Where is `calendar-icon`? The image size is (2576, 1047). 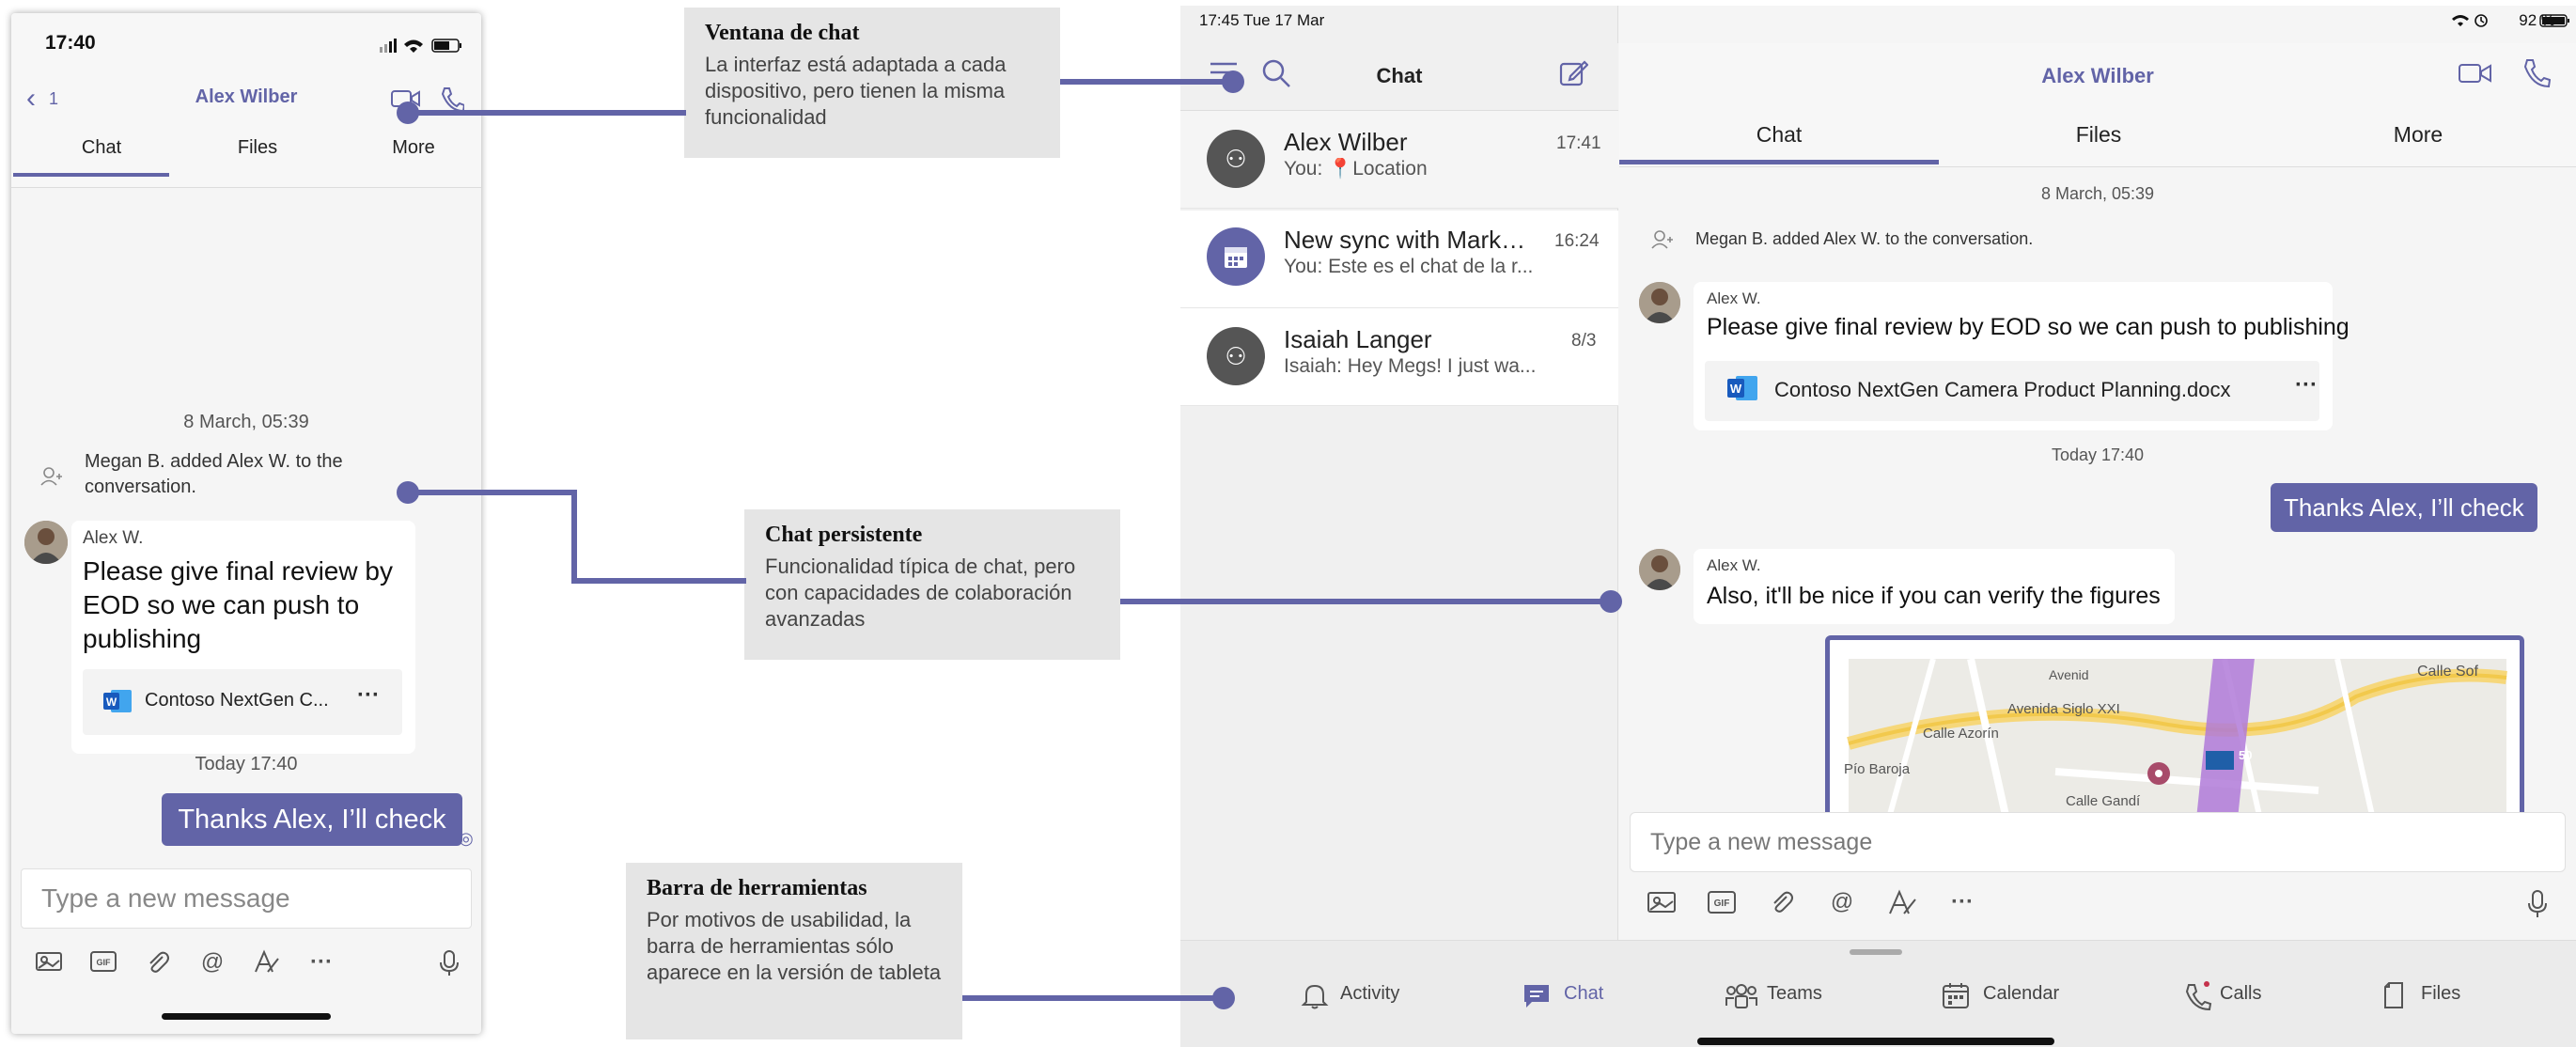 calendar-icon is located at coordinates (1956, 997).